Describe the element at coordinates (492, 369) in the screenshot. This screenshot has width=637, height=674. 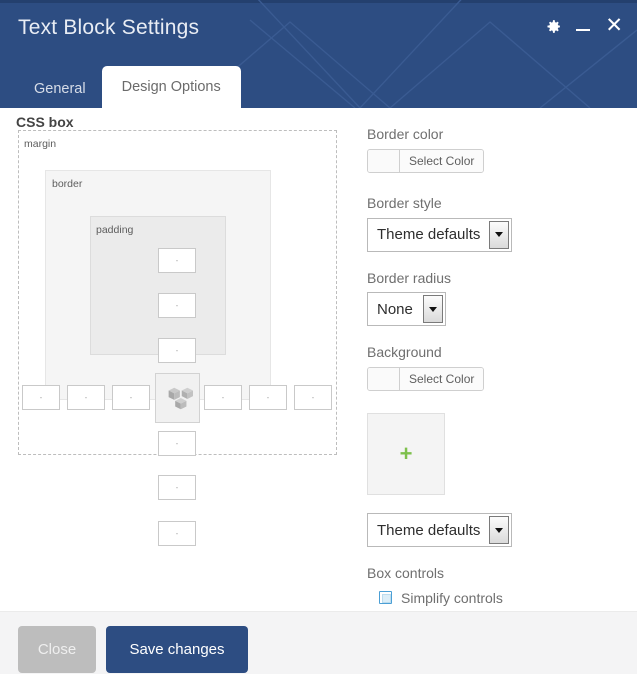
I see `background-field: Background Select Color` at that location.